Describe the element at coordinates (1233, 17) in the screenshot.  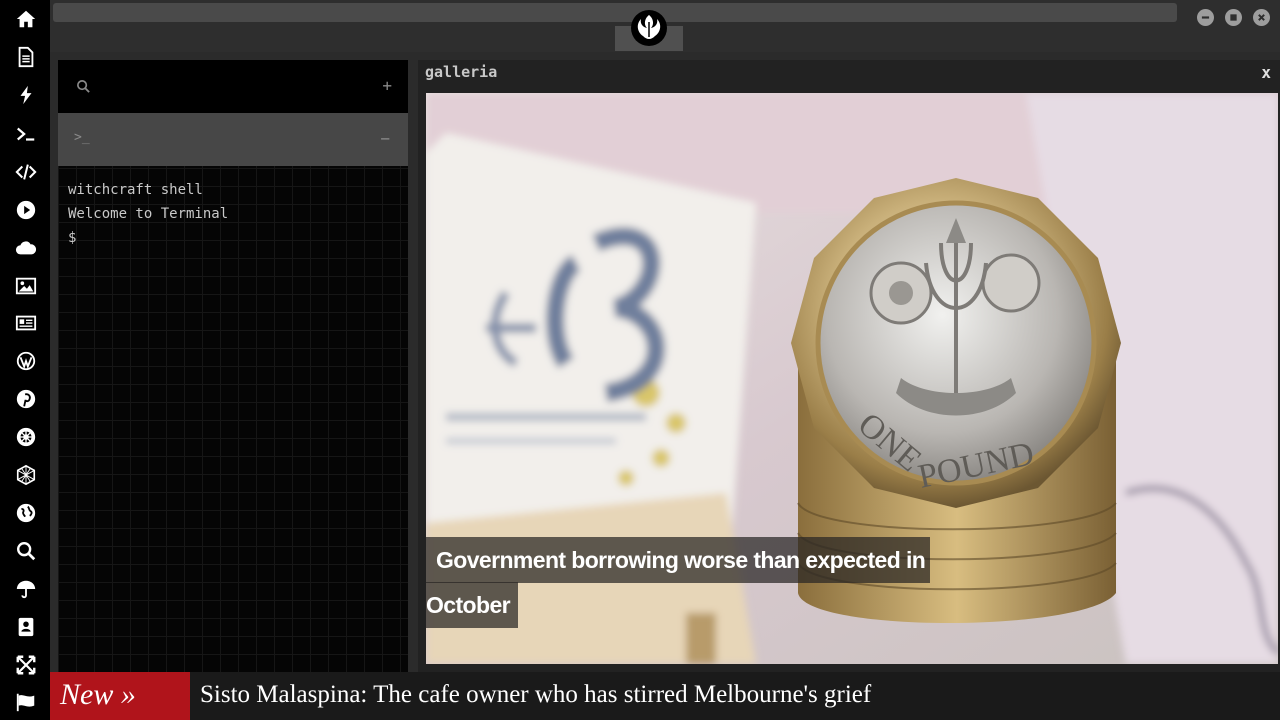
I see `maximize-button` at that location.